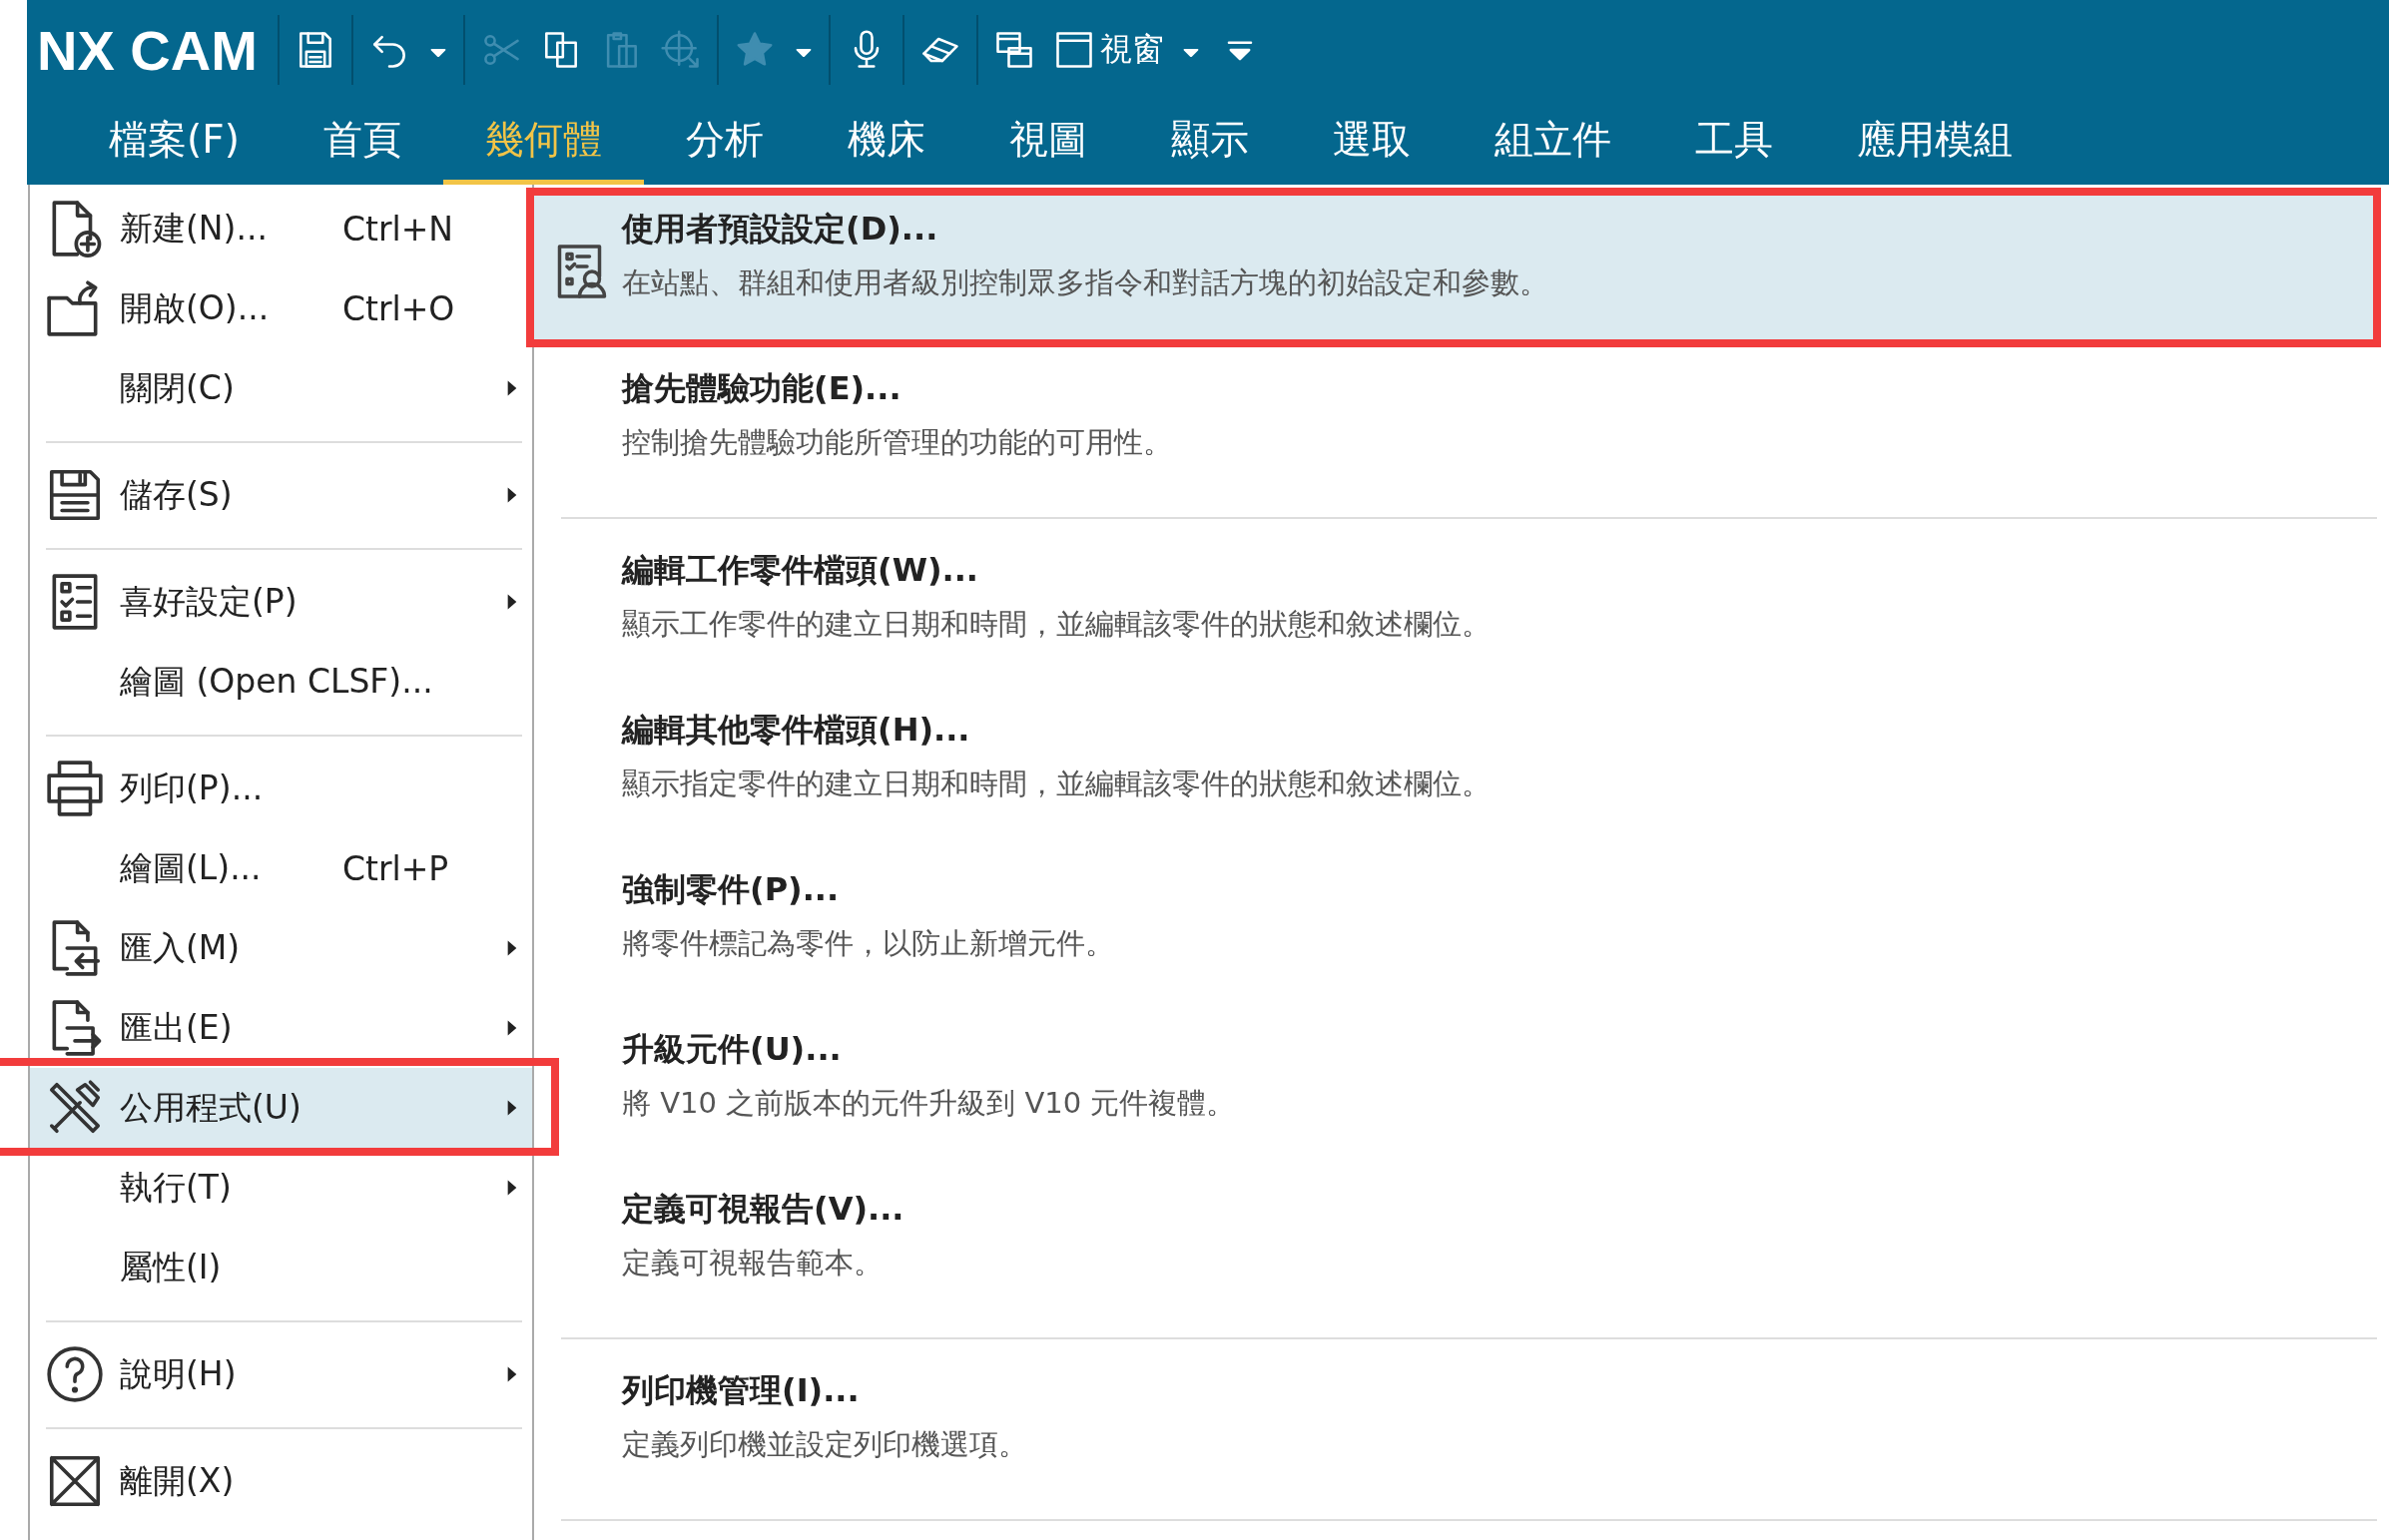 The image size is (2389, 1540). What do you see at coordinates (1455, 768) in the screenshot?
I see `command-item: 編輯其他零件檔頭(H)... 顯示指定零件的建立日期和時間，並編輯該零件的狀態和敘述欄位。` at bounding box center [1455, 768].